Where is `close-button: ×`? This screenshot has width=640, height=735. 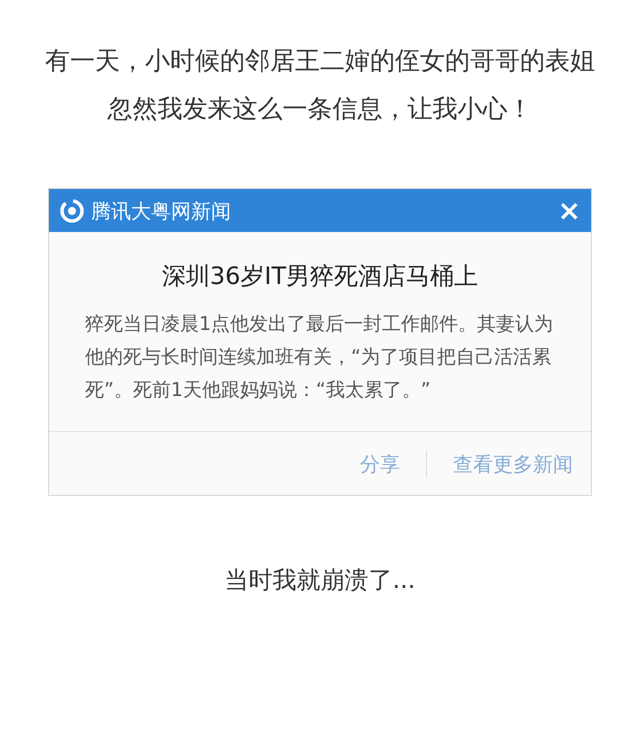
close-button: × is located at coordinates (569, 210).